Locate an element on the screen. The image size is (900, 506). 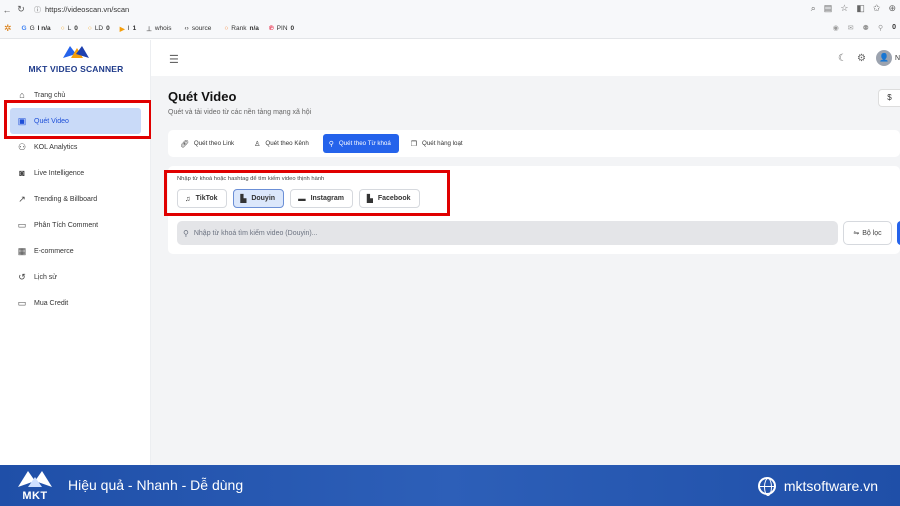
ext-item-5: ‹› source is located at coordinates (199, 28).